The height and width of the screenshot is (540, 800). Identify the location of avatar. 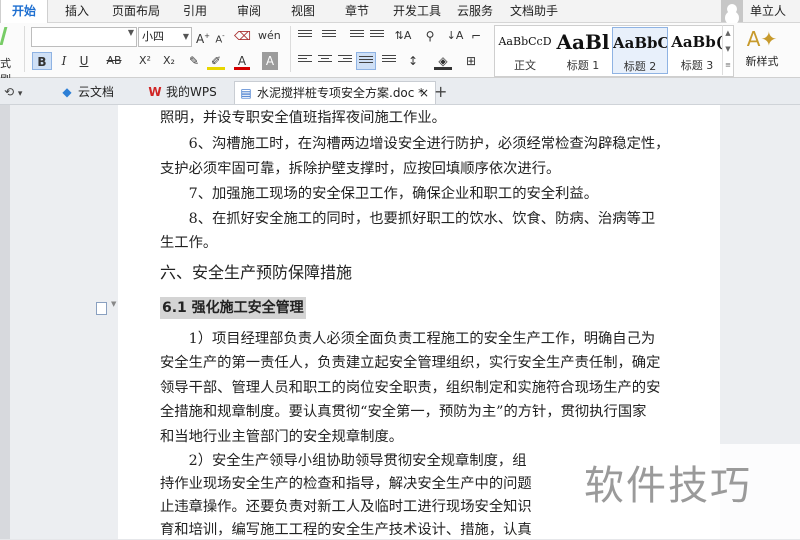
(732, 11).